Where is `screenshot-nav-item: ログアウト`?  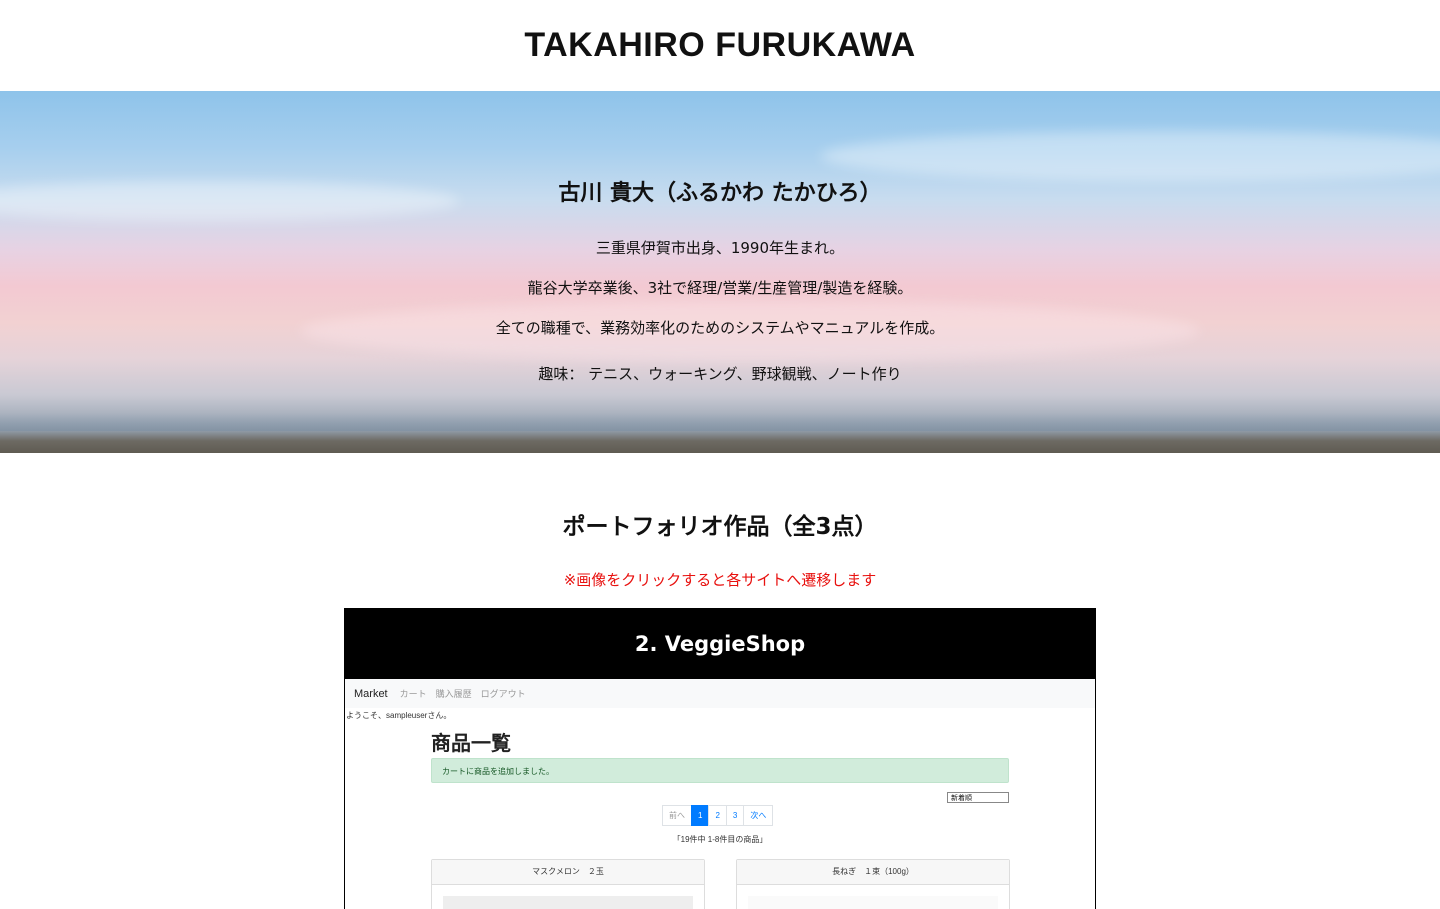 screenshot-nav-item: ログアウト is located at coordinates (503, 694).